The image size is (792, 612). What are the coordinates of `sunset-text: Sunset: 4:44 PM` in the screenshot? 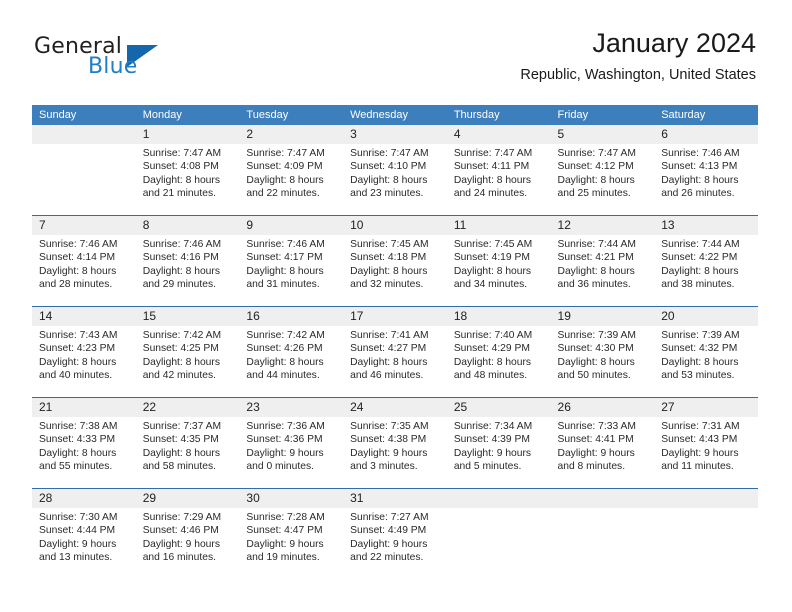 It's located at (77, 531).